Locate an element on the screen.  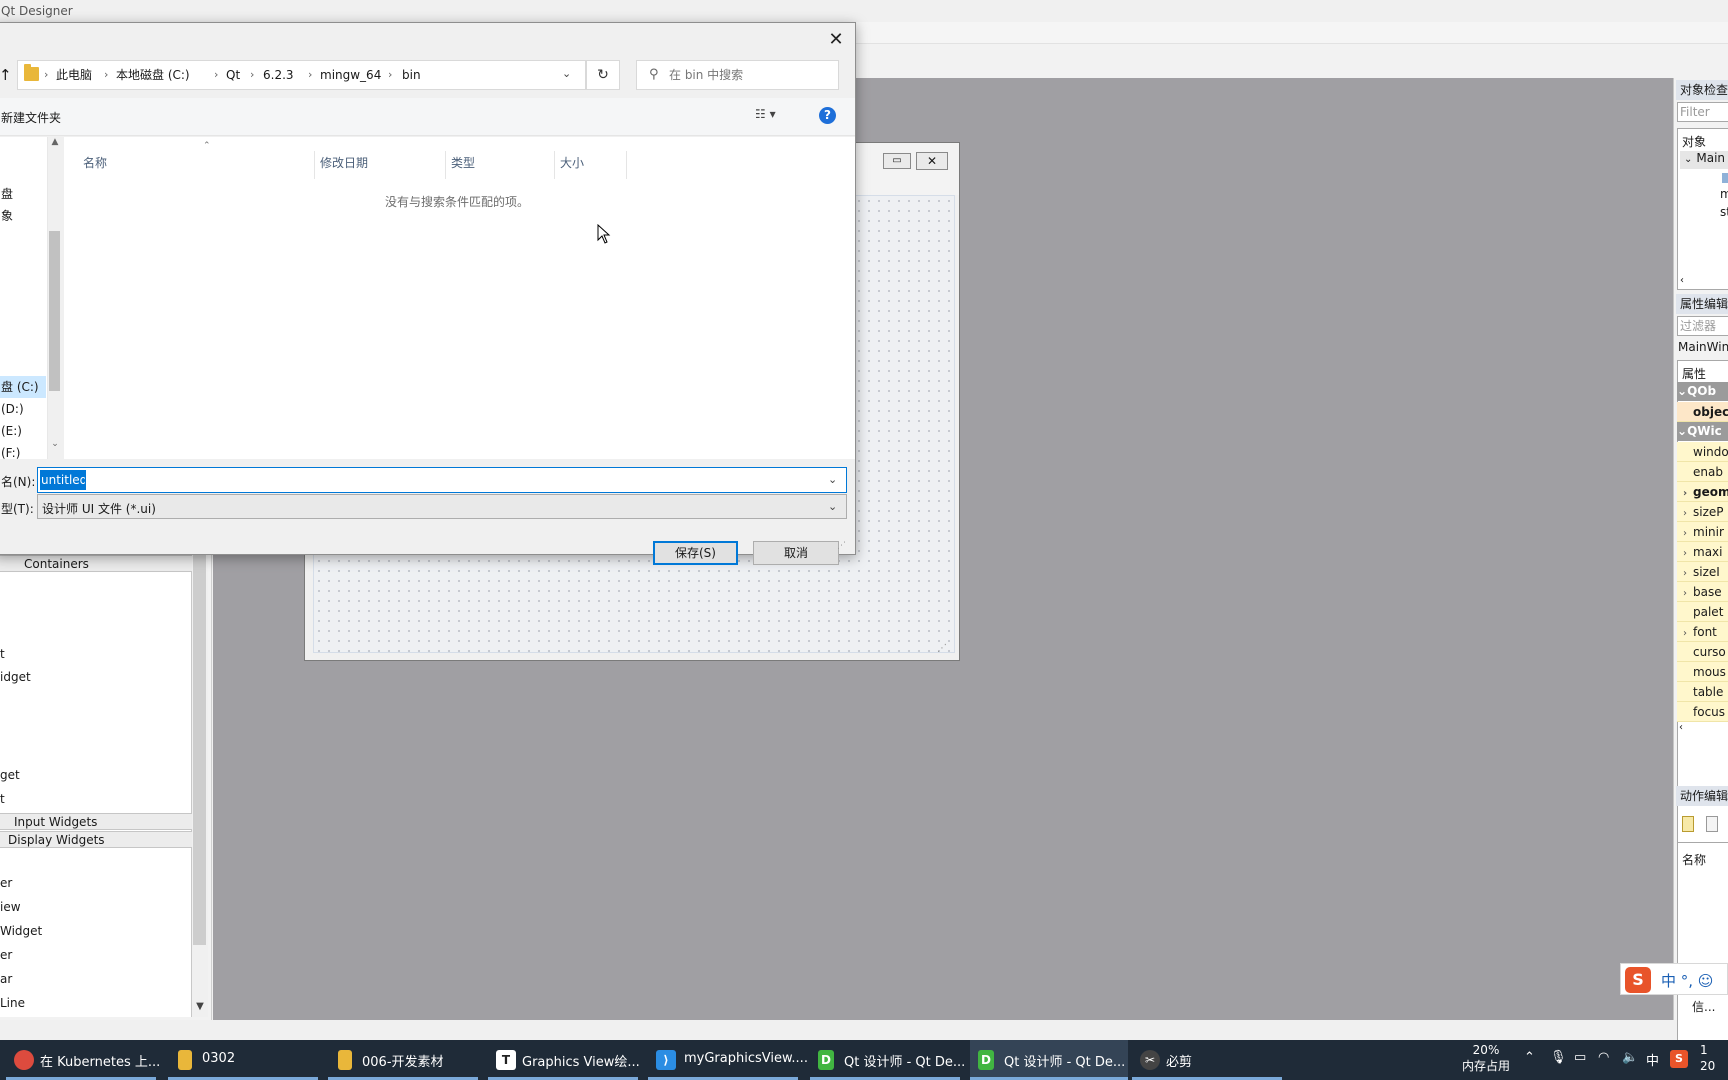
property-group-qwidget: ⌄QWic is located at coordinates (1702, 431).